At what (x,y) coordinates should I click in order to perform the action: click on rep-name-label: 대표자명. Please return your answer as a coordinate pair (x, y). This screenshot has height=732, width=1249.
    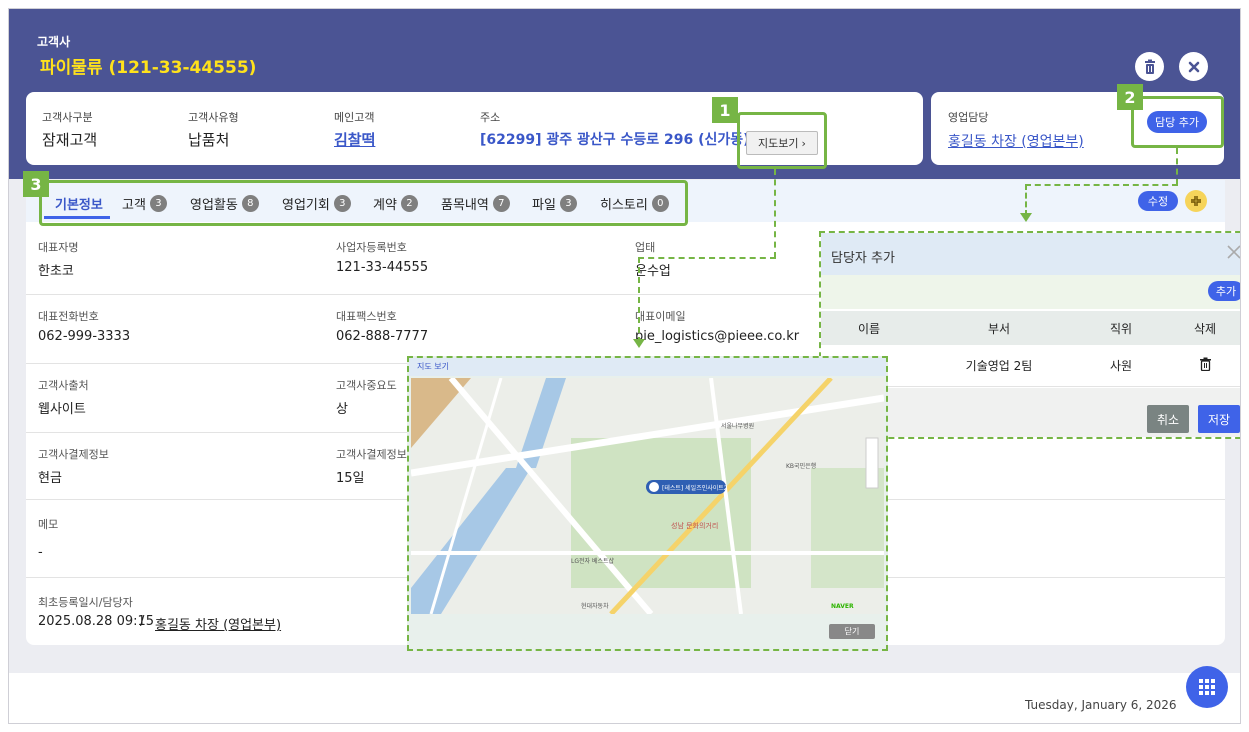
    Looking at the image, I should click on (58, 247).